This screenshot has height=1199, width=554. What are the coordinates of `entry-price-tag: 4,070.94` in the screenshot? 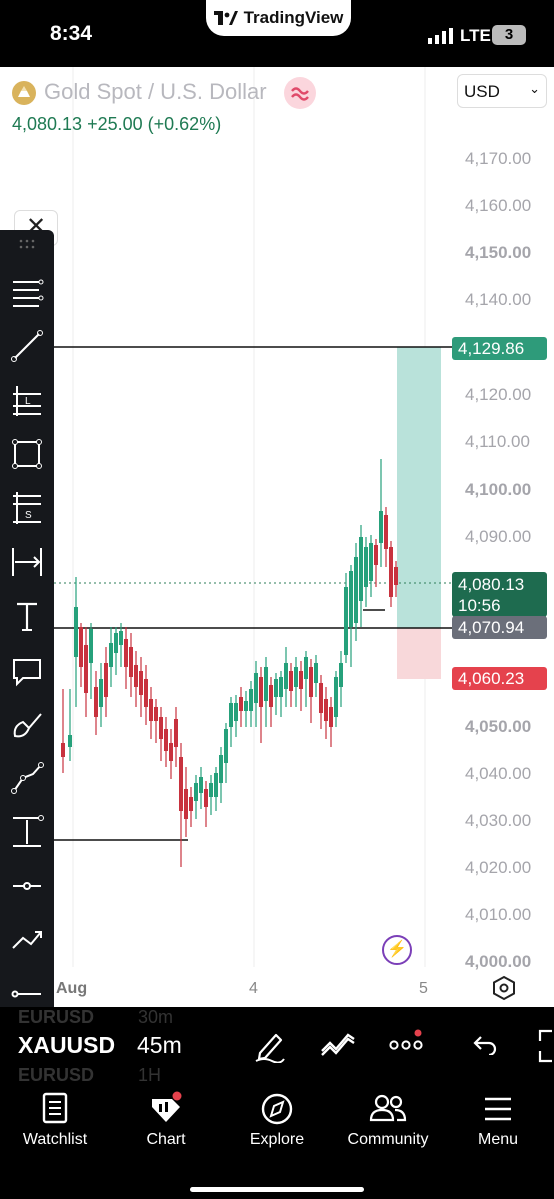 It's located at (499, 627).